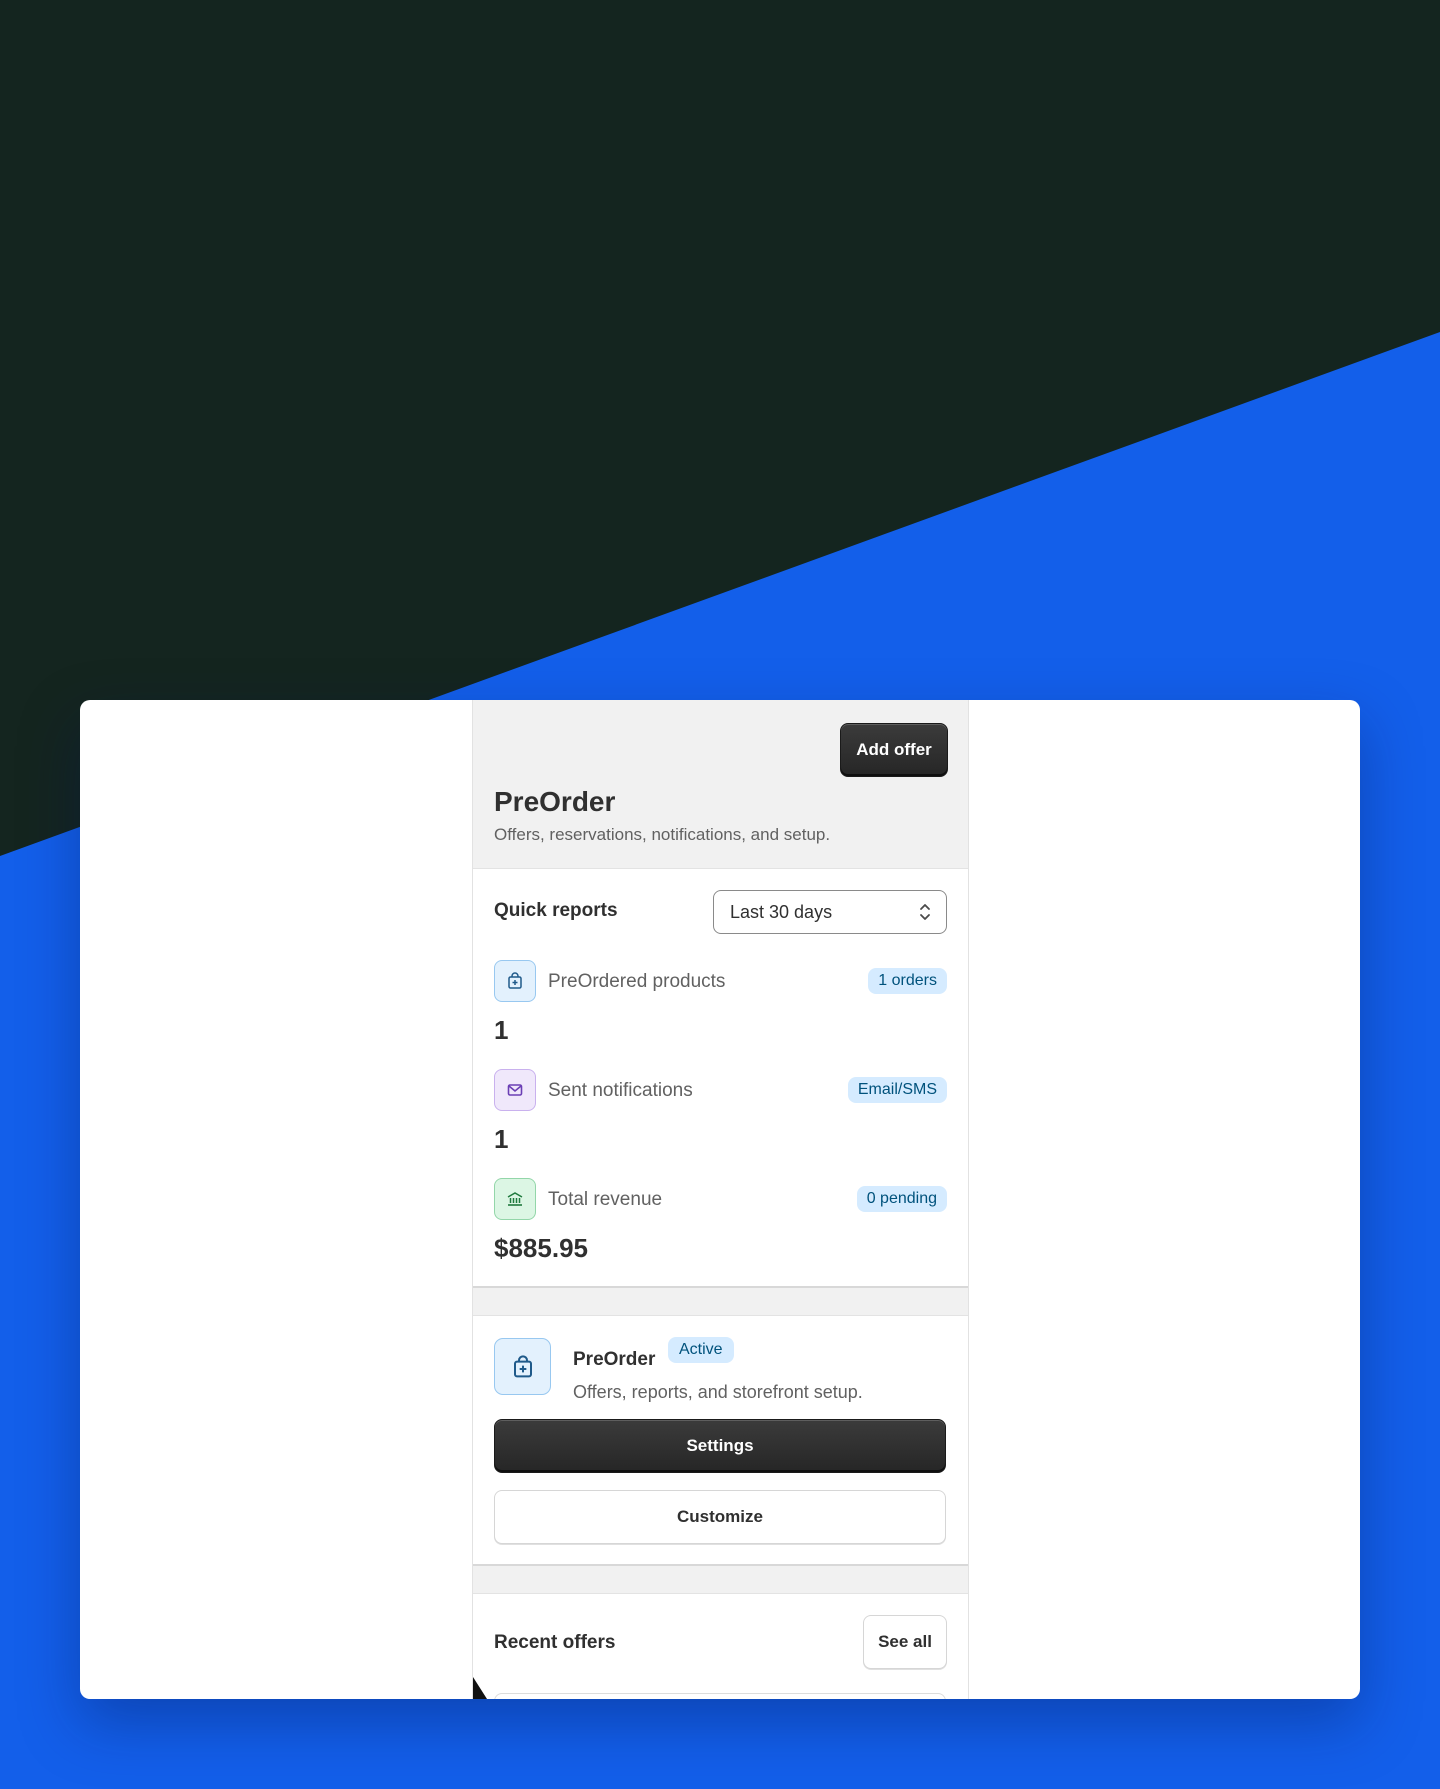 Image resolution: width=1440 pixels, height=1789 pixels. What do you see at coordinates (515, 1090) in the screenshot?
I see `mail-icon` at bounding box center [515, 1090].